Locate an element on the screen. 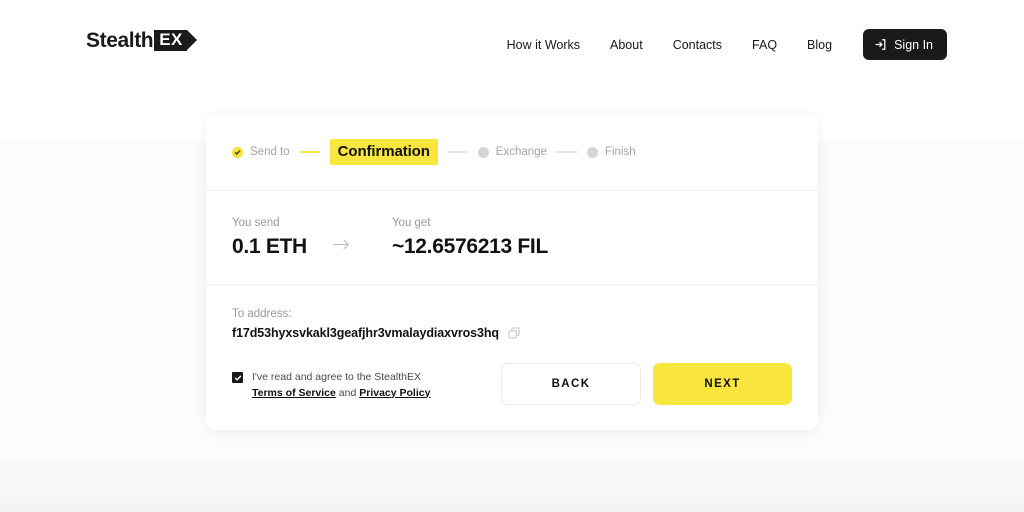 This screenshot has width=1024, height=512. you-send-value: 0.1 ETH is located at coordinates (269, 246).